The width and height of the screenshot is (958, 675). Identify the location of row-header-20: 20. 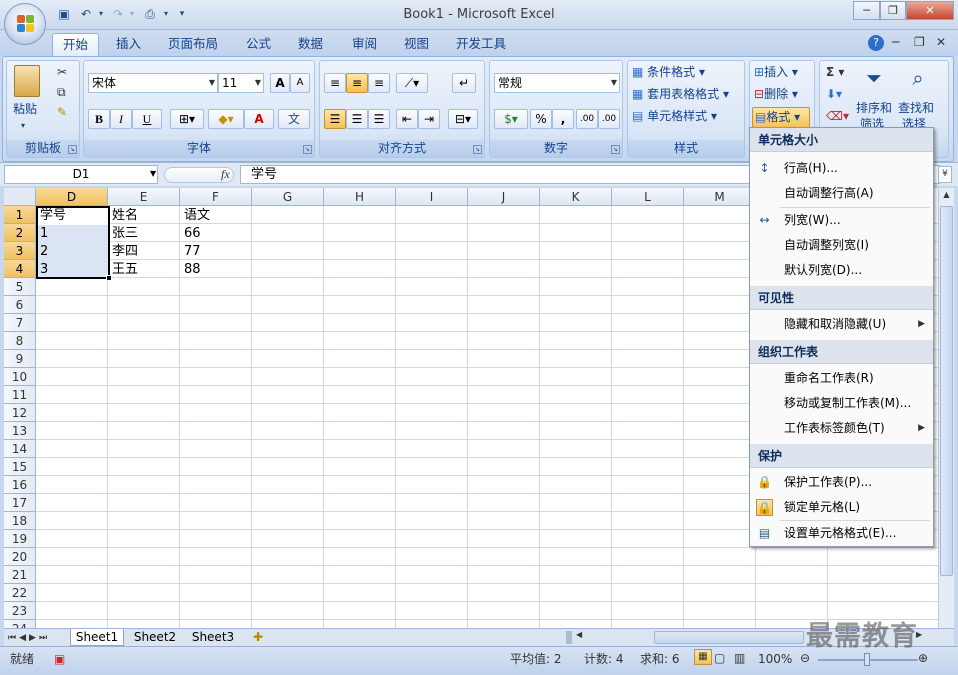
(20, 557).